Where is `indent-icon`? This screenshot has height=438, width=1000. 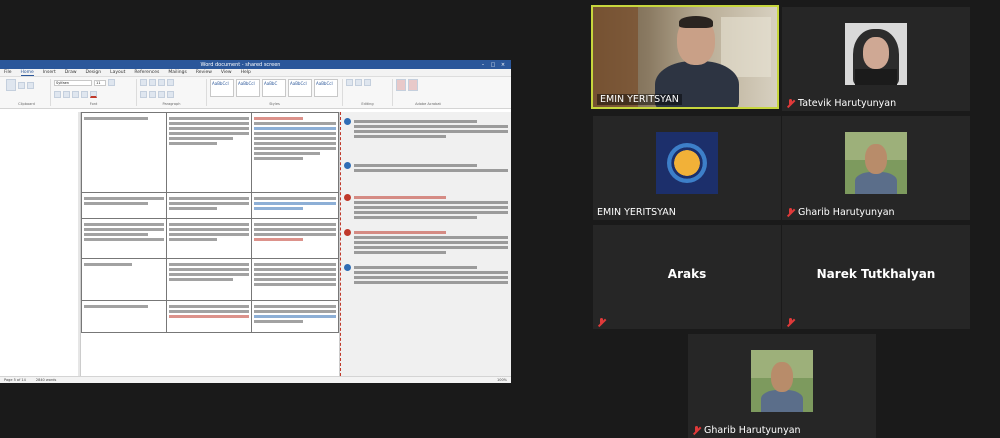
indent-icon is located at coordinates (161, 82).